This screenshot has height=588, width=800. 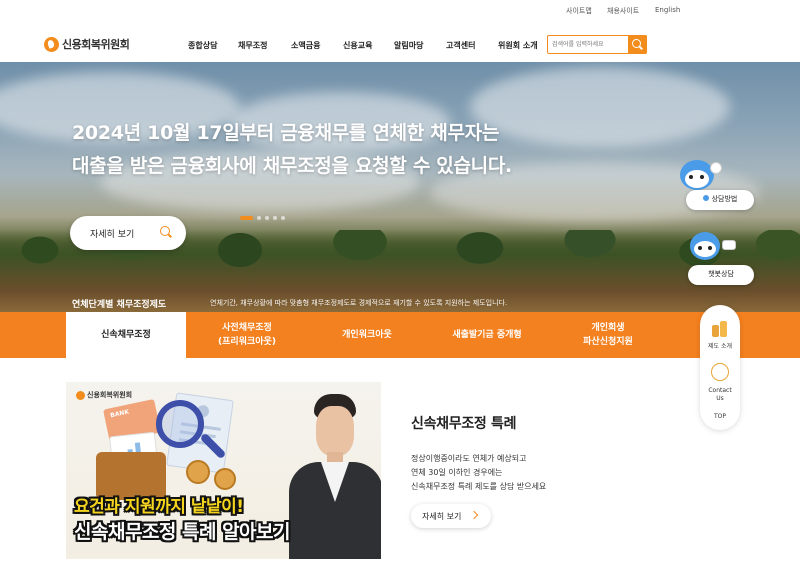 I want to click on thumbnail-logo: 신용회복위원회, so click(x=104, y=395).